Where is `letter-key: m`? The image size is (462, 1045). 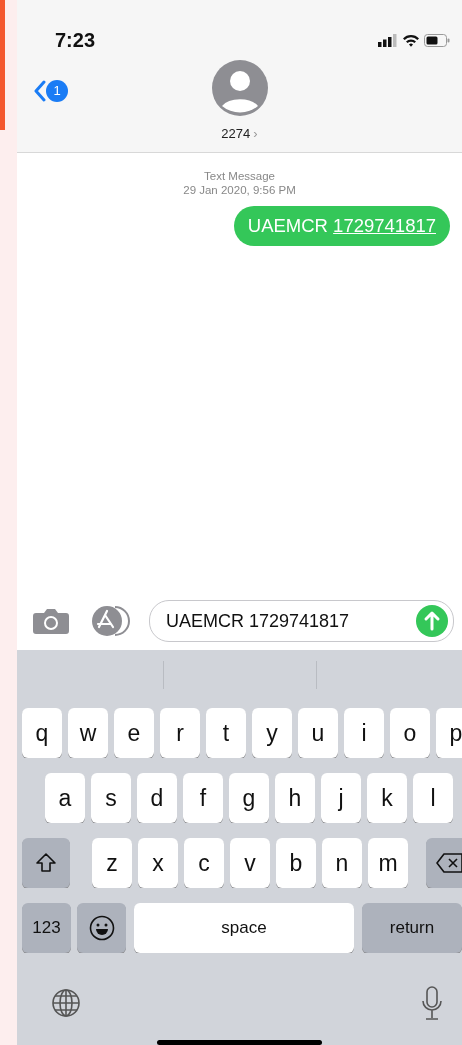 letter-key: m is located at coordinates (388, 863).